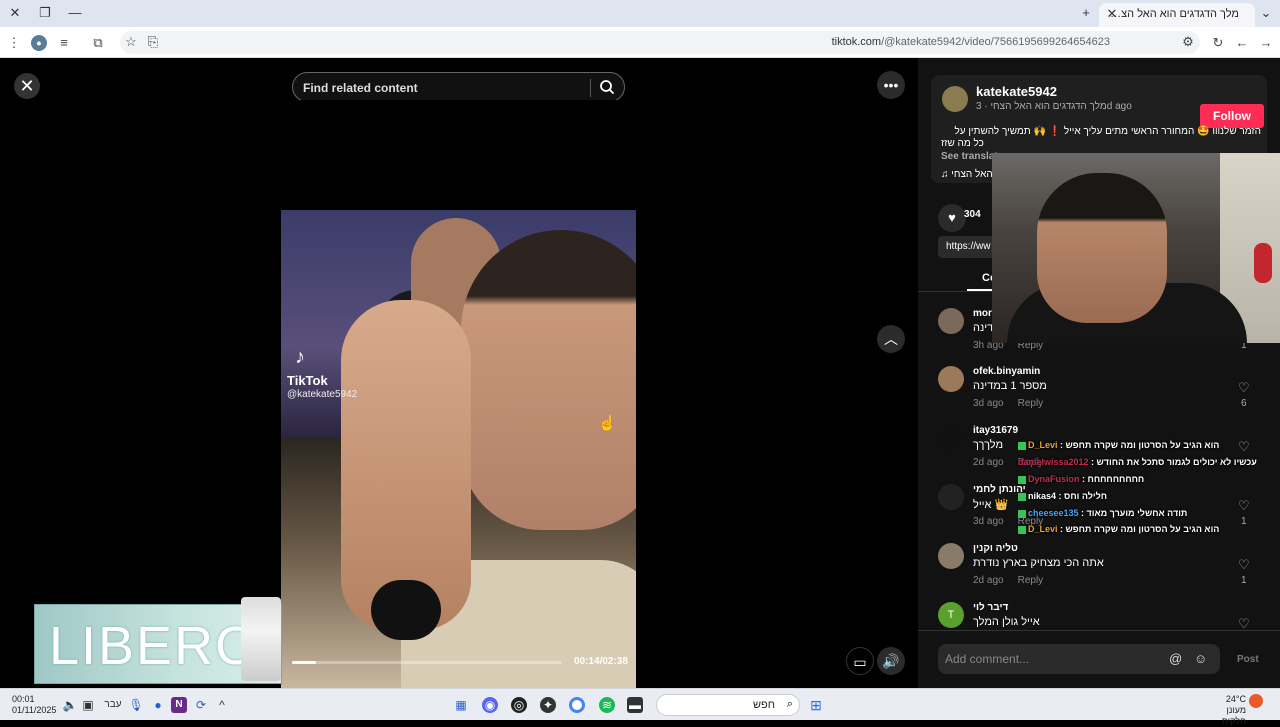 The image size is (1280, 727). I want to click on microphone, so click(406, 610).